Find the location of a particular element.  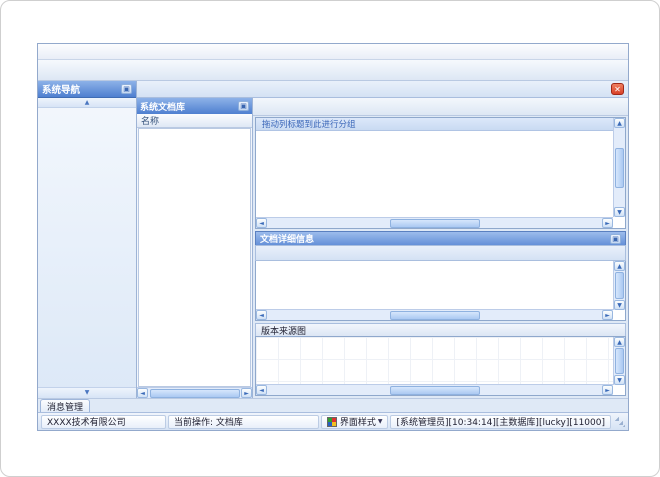

message-panel-tab: 消息管理 is located at coordinates (65, 406).